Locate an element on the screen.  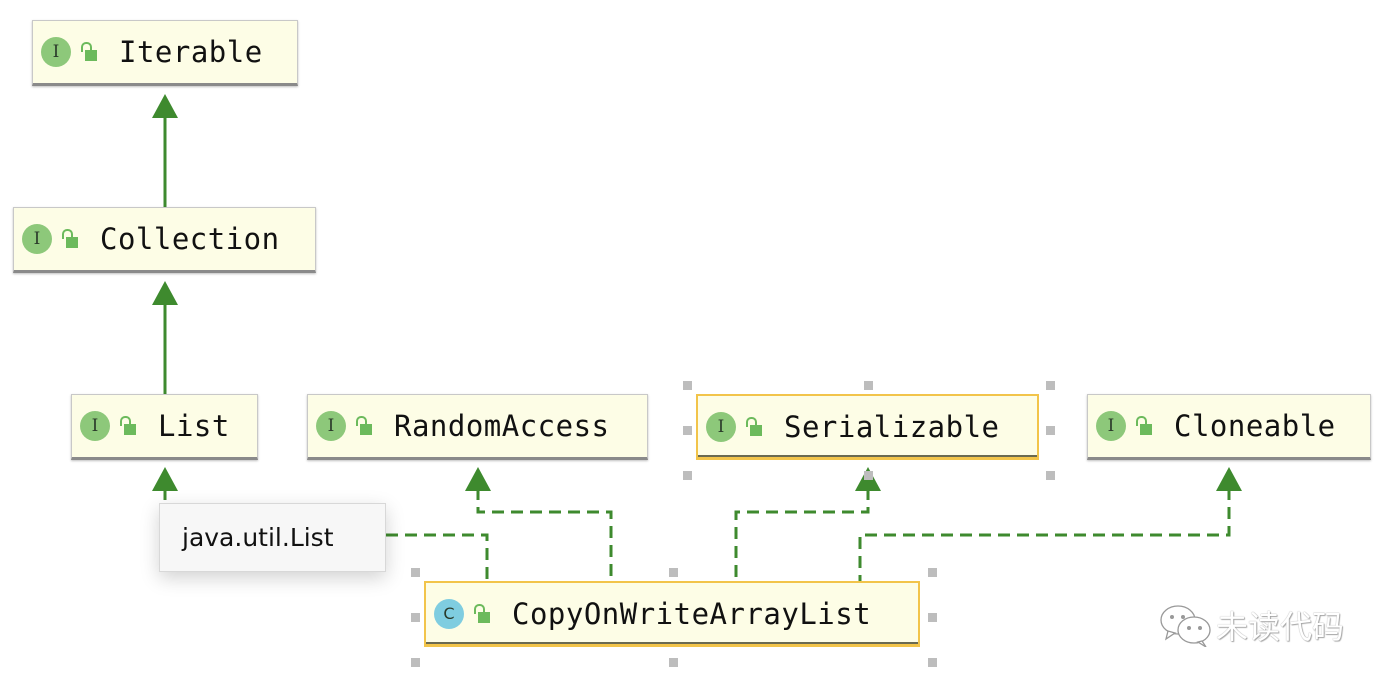
node-serializable: I Serializable is located at coordinates (867, 427).